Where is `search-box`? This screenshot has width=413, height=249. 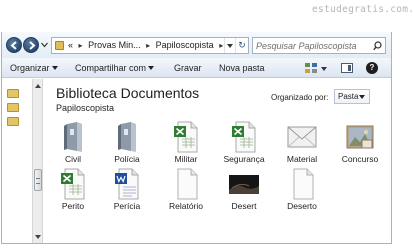
search-box is located at coordinates (319, 45).